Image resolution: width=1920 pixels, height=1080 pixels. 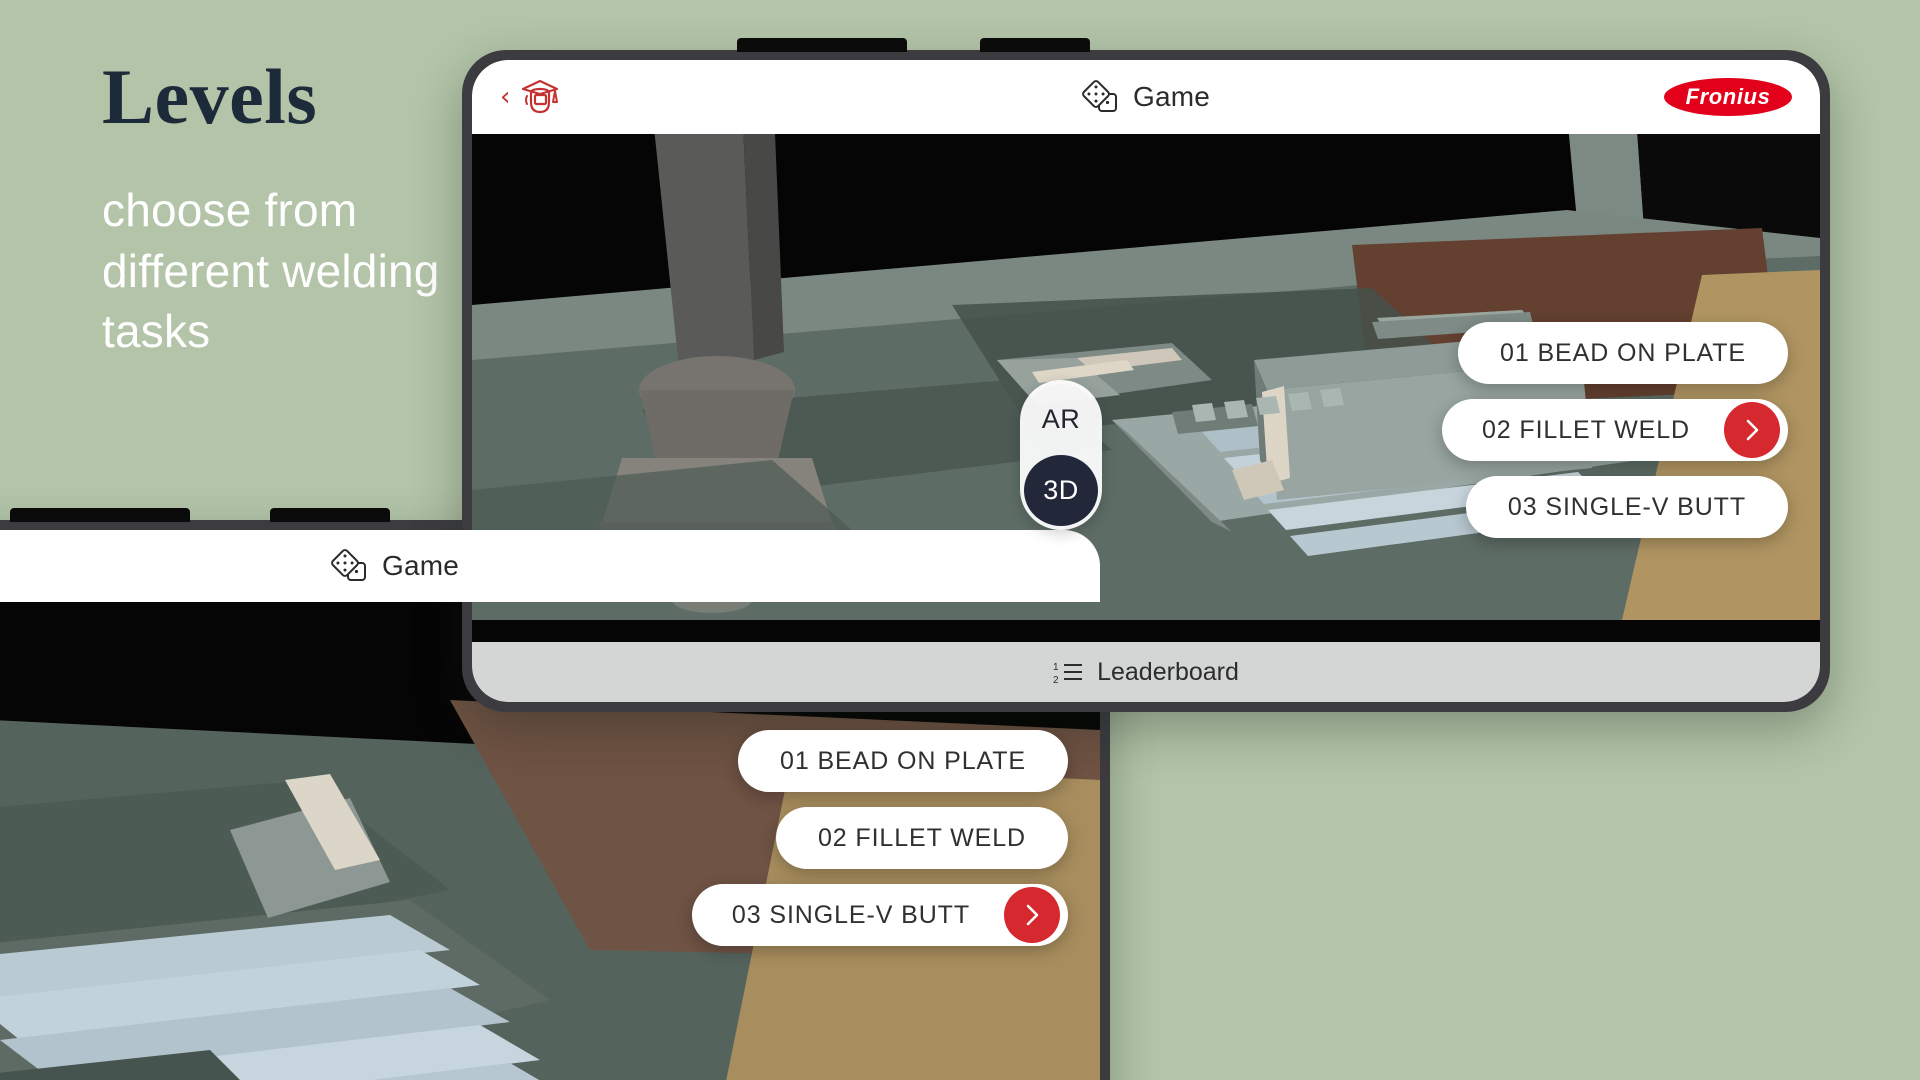 I want to click on level-button-03-secondary: 03 SINGLE-V BUTT, so click(x=879, y=915).